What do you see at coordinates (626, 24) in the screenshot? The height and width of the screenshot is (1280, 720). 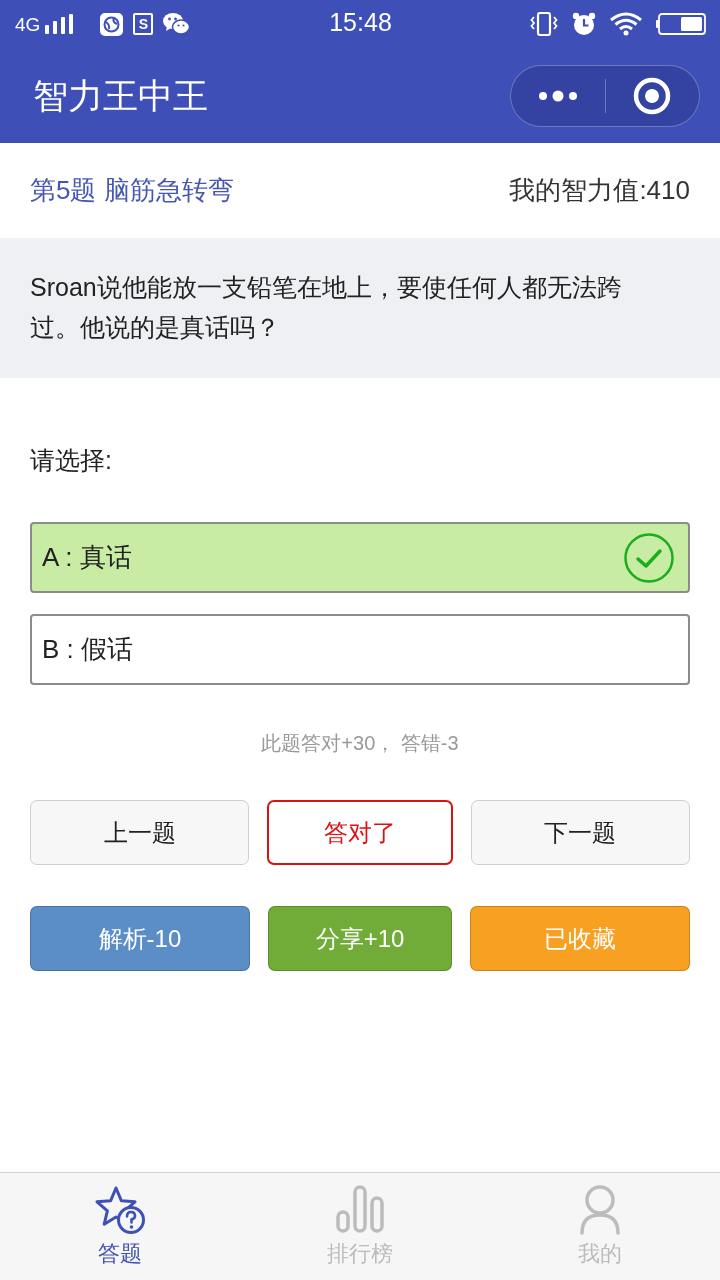 I see `wifi-icon` at bounding box center [626, 24].